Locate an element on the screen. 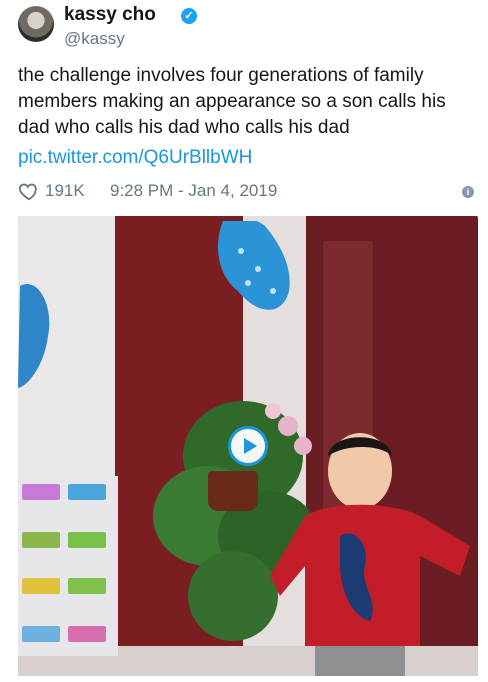  play-button is located at coordinates (248, 446).